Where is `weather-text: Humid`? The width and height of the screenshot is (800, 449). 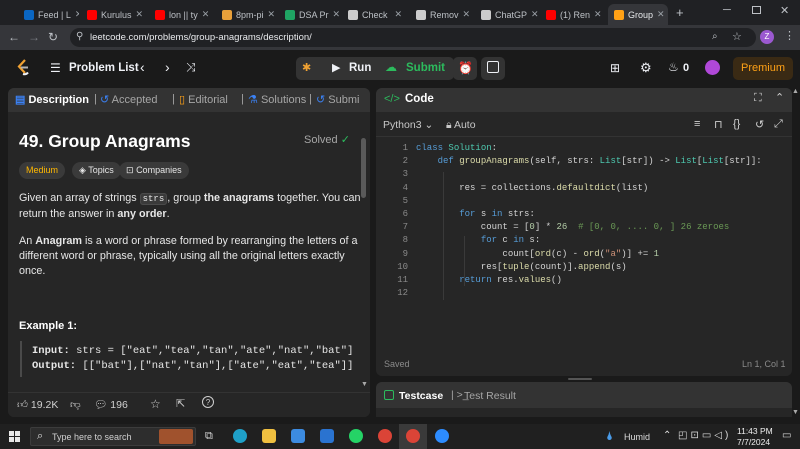
weather-text: Humid is located at coordinates (637, 437).